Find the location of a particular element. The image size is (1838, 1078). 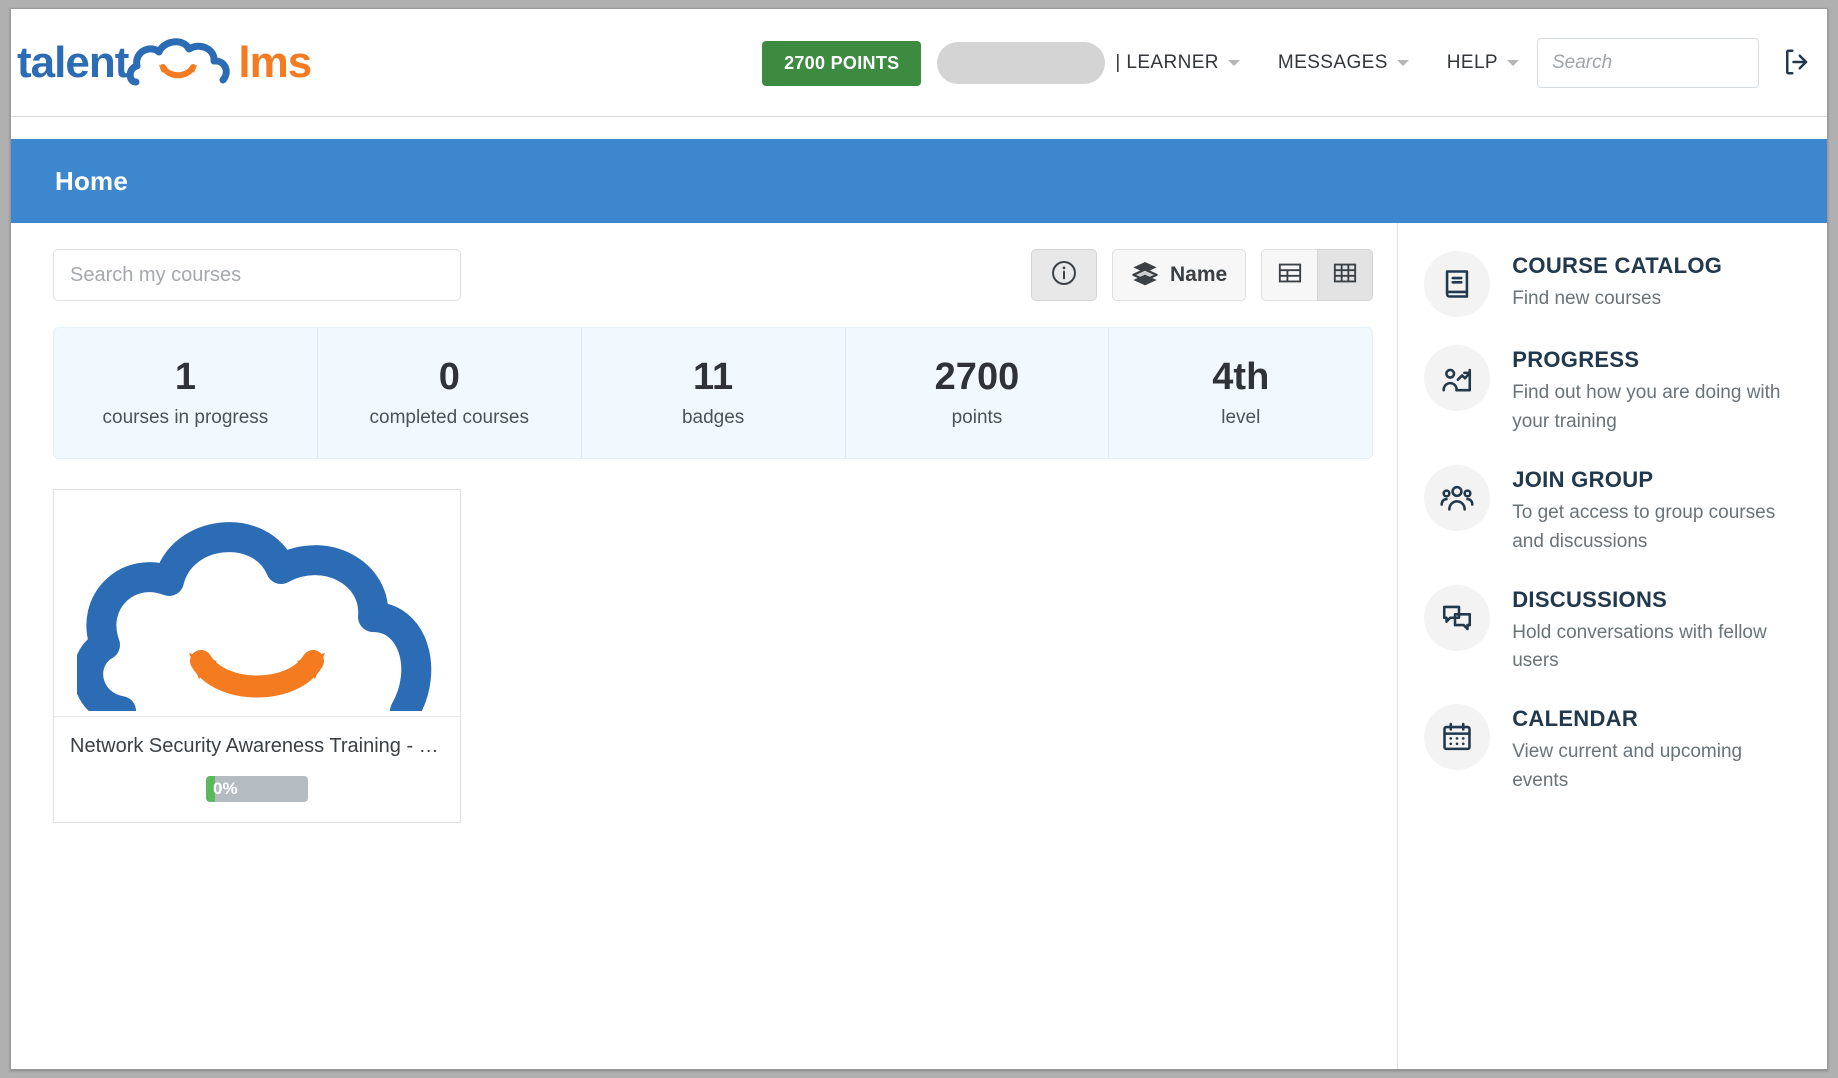

grid-view-icon is located at coordinates (1345, 275).